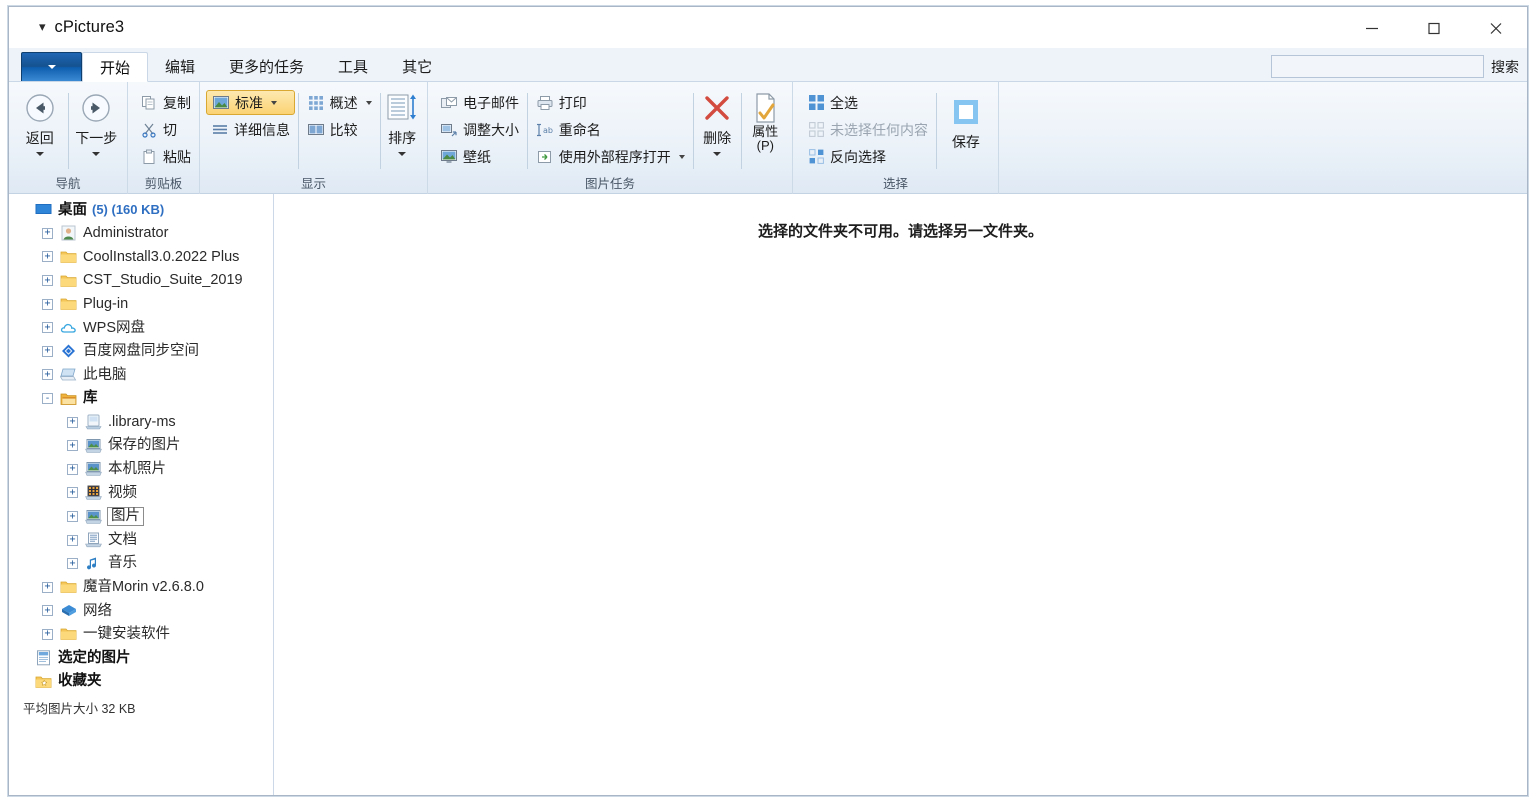 This screenshot has width=1536, height=804. I want to click on sort-button: 排序, so click(402, 122).